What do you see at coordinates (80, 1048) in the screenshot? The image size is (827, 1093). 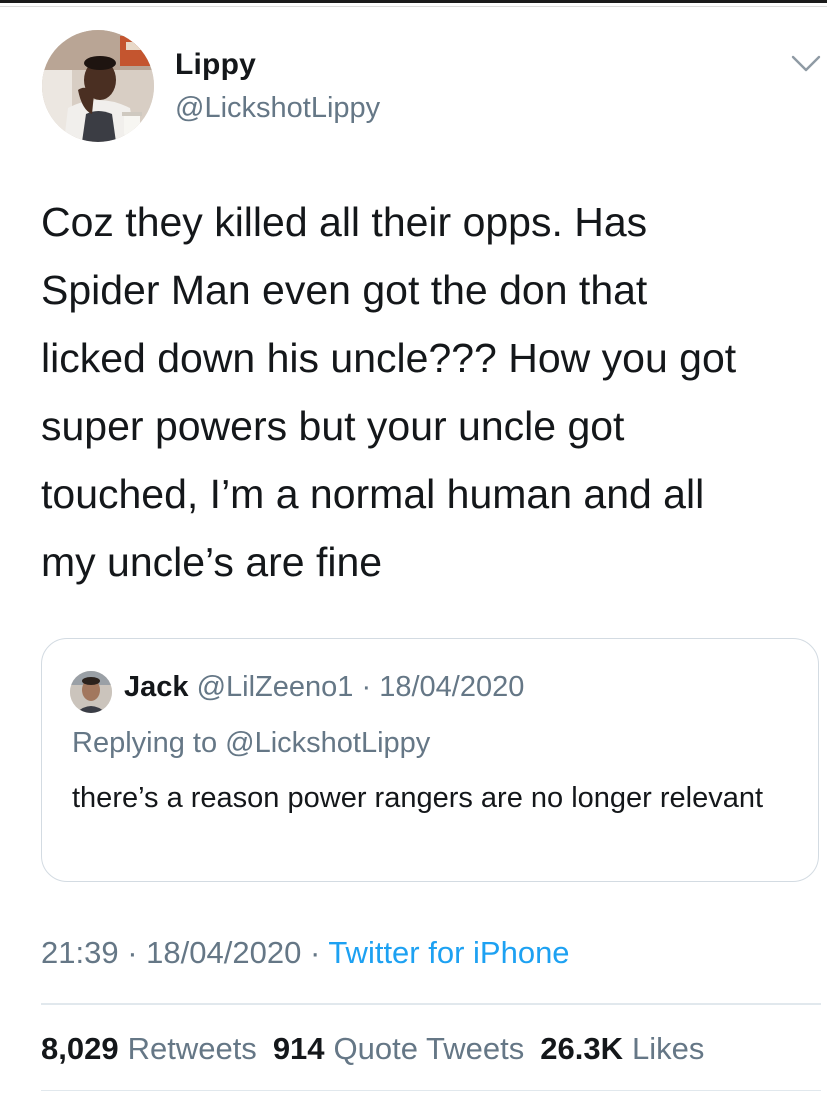 I see `retweets-count: 8,029` at bounding box center [80, 1048].